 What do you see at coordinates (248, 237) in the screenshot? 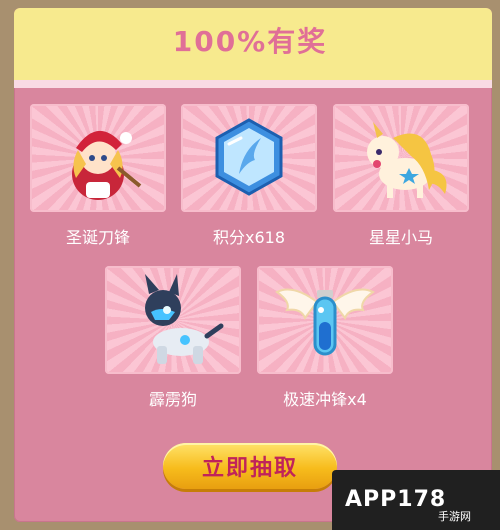
I see `reward-label: 积分x618` at bounding box center [248, 237].